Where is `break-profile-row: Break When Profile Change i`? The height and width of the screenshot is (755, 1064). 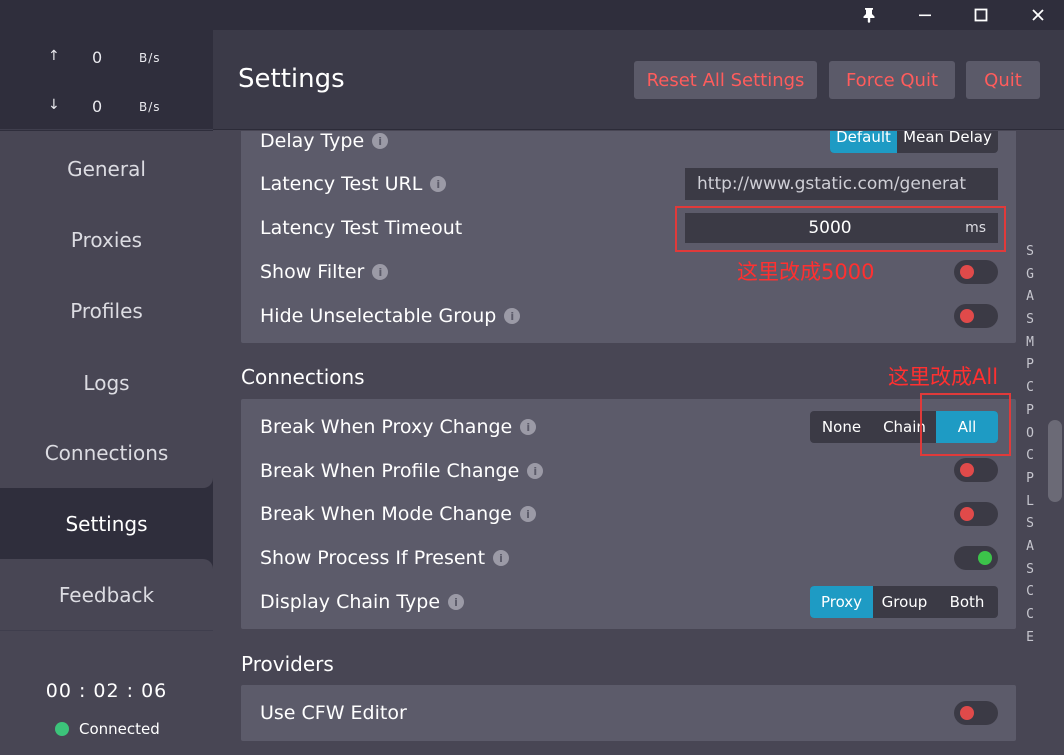
break-profile-row: Break When Profile Change i is located at coordinates (630, 471).